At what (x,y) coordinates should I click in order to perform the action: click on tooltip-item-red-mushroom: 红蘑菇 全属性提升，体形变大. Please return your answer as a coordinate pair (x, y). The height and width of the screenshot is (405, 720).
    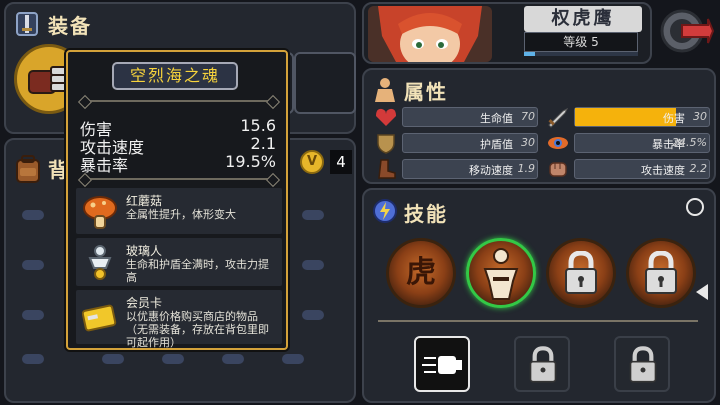
    Looking at the image, I should click on (179, 211).